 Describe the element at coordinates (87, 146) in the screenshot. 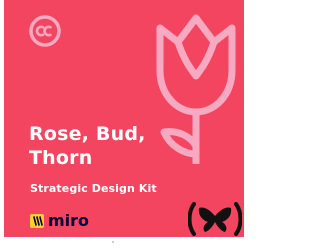

I see `kit-title: Rose, Bud, Thorn` at that location.